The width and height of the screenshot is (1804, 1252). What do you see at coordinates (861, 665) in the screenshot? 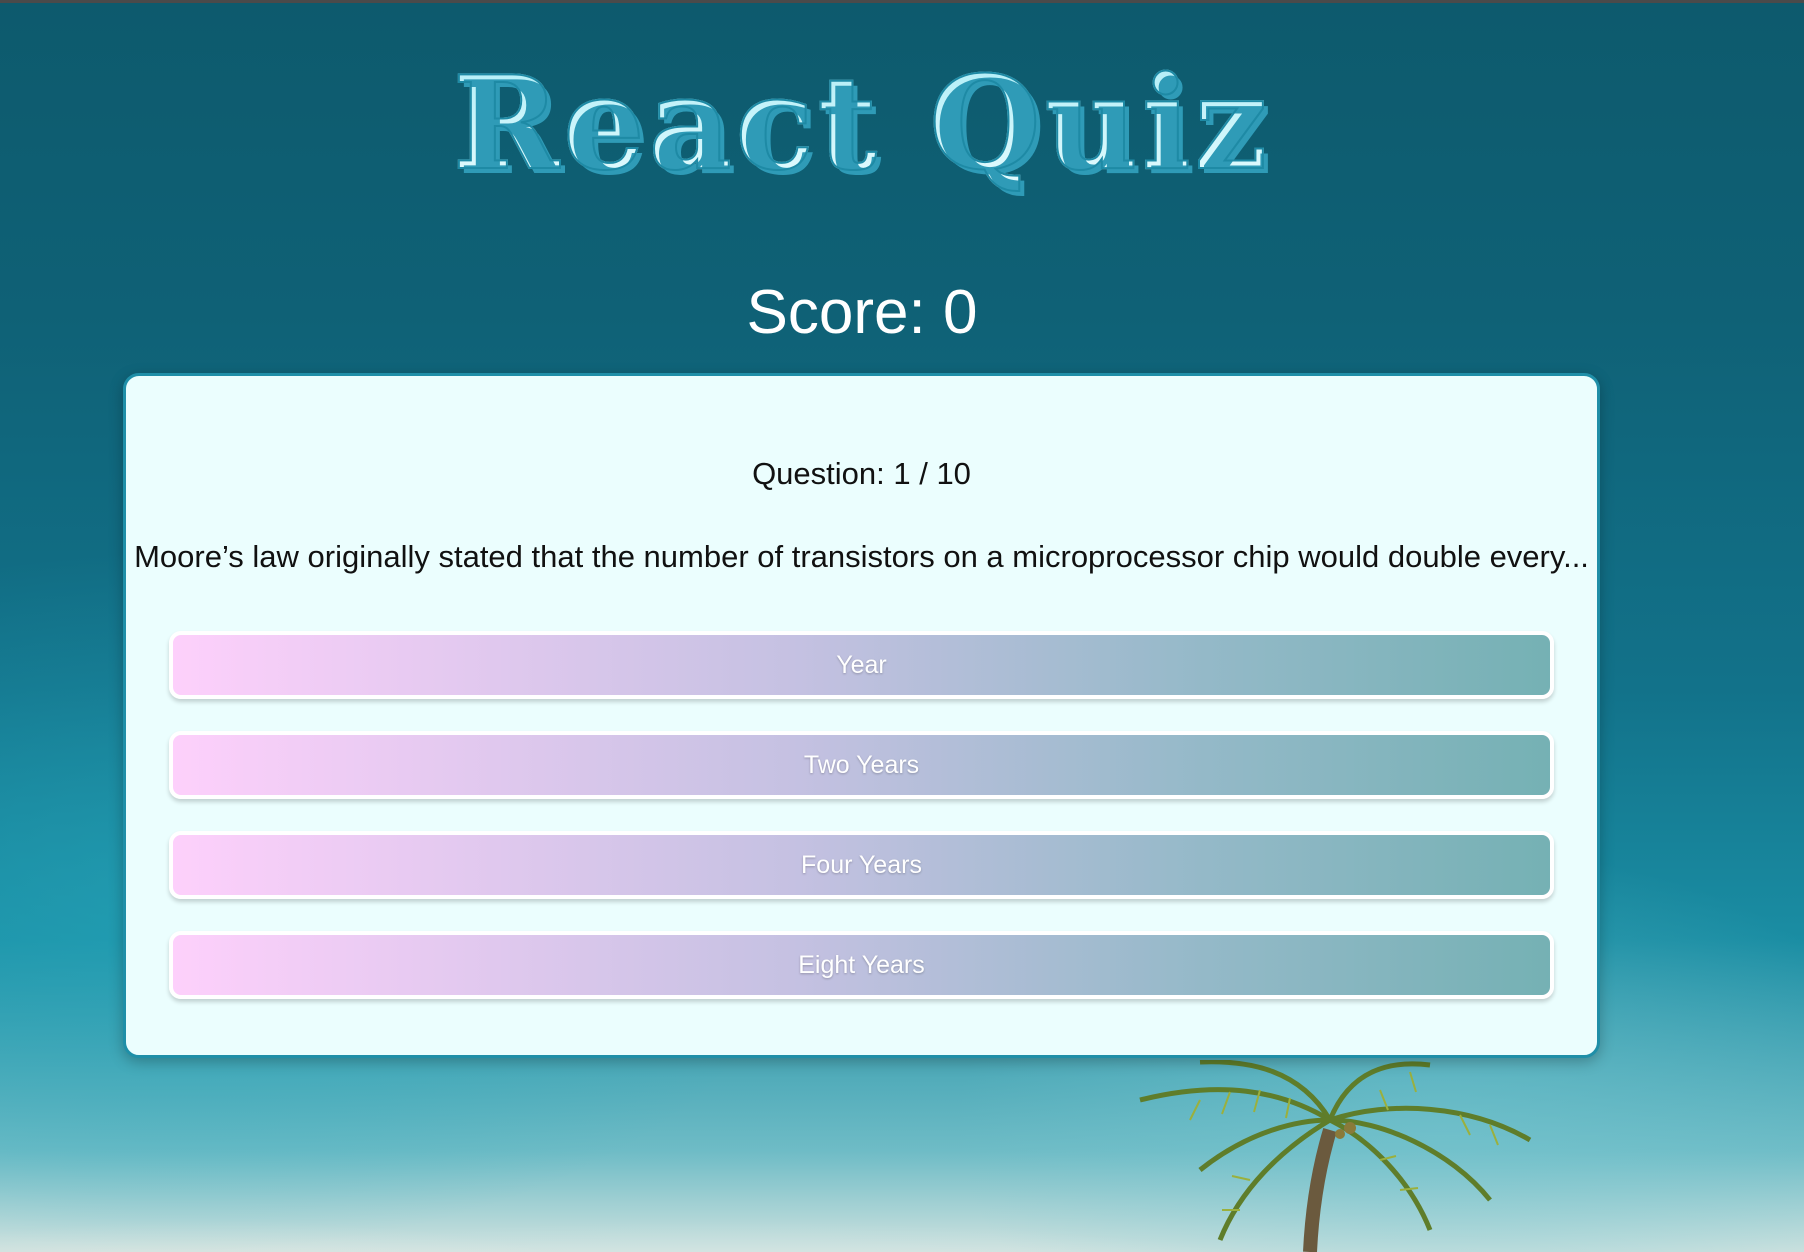
I see `answer-button-year: Year` at bounding box center [861, 665].